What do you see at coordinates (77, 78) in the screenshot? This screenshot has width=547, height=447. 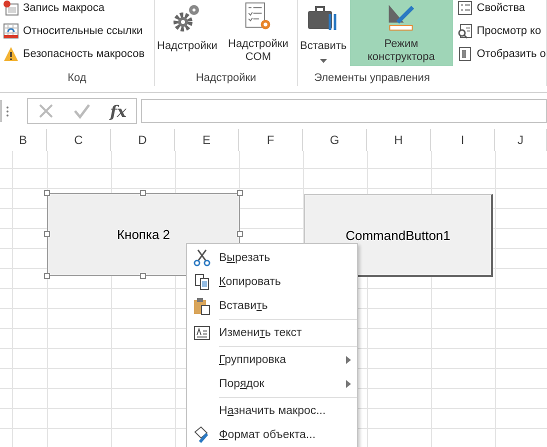 I see `group-label: Код` at bounding box center [77, 78].